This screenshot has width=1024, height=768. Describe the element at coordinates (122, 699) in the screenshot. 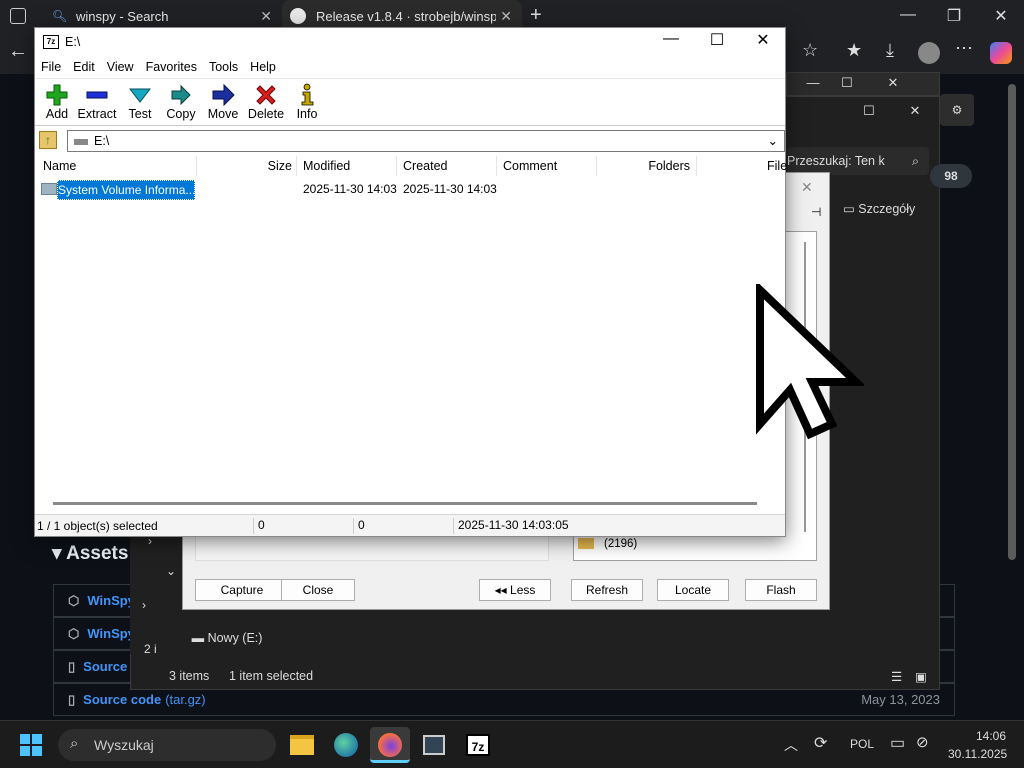

I see `asset-link: Source code` at that location.